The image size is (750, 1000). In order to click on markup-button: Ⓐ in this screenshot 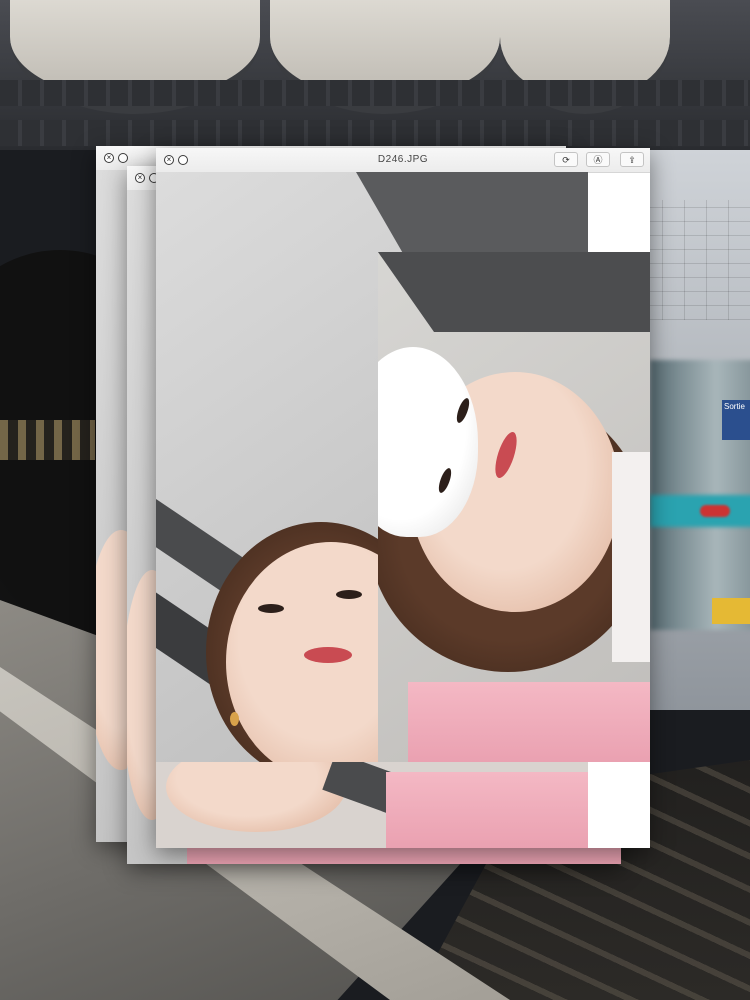, I will do `click(598, 159)`.